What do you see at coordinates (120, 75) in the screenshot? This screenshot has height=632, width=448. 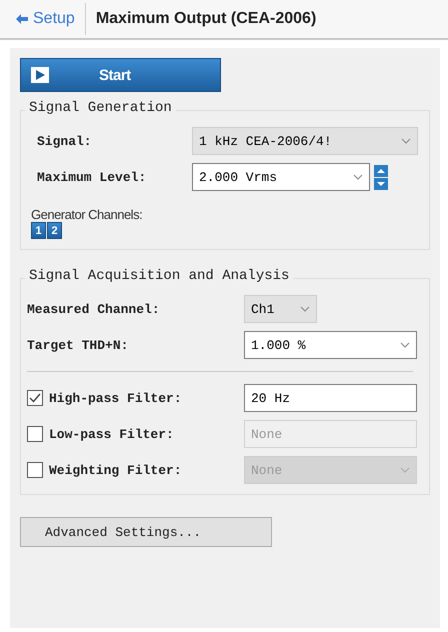 I see `start-button: Start` at bounding box center [120, 75].